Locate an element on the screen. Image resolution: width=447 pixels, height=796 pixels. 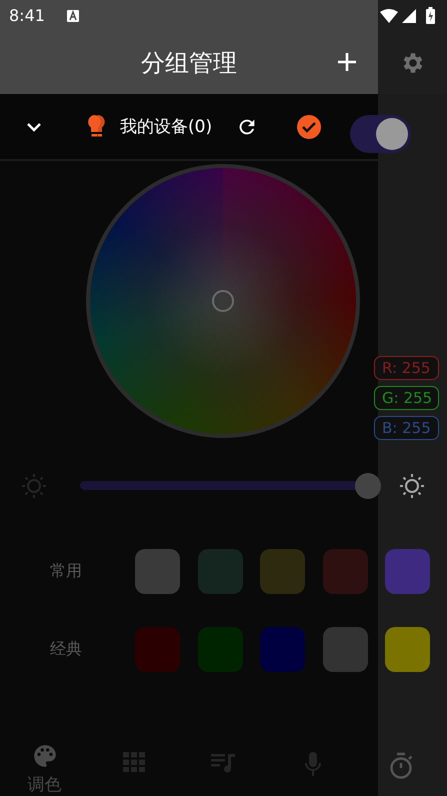
stopwatch-icon is located at coordinates (402, 766).